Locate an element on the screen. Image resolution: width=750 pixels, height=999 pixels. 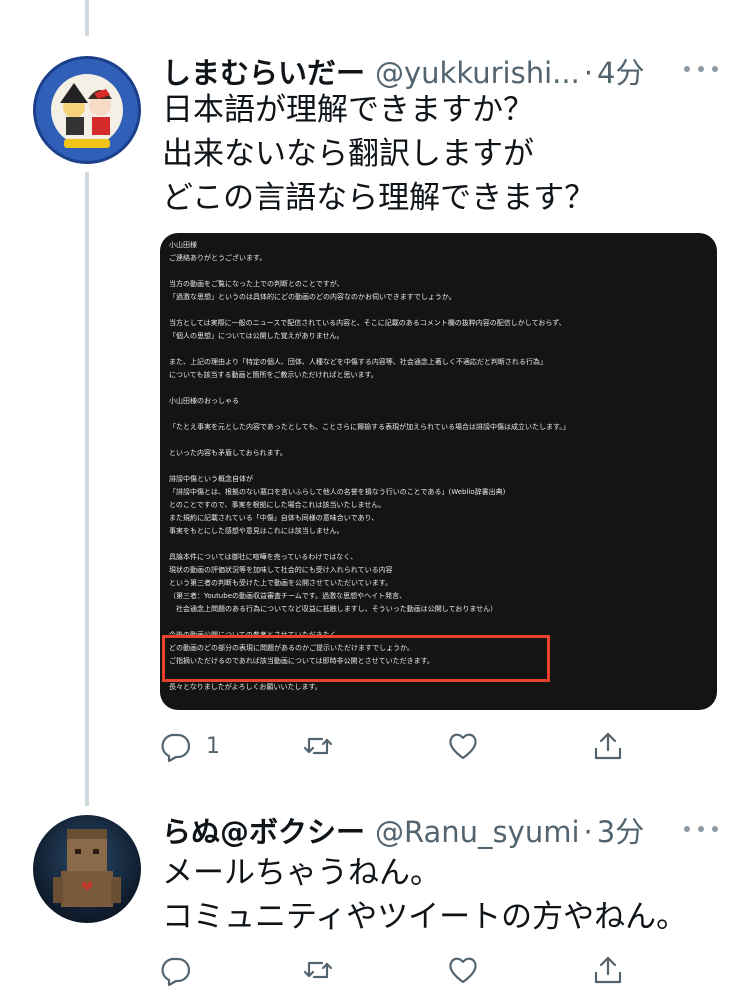
email-text-line: ご連絡ありがとうございます。 is located at coordinates (218, 258).